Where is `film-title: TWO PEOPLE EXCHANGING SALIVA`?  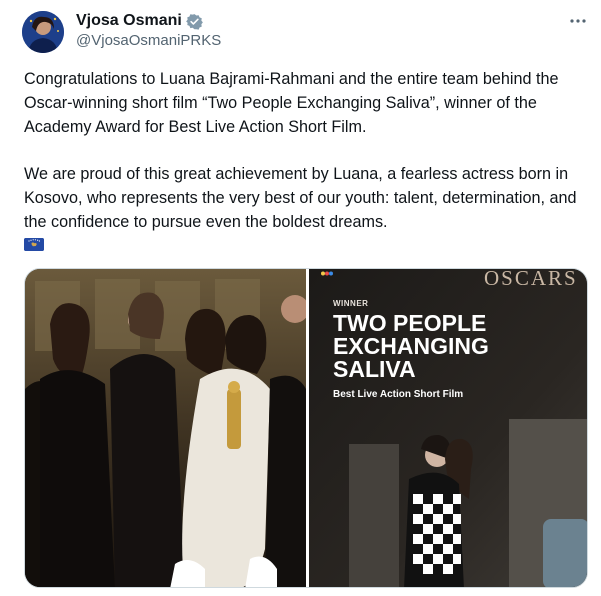 film-title: TWO PEOPLE EXCHANGING SALIVA is located at coordinates (458, 346).